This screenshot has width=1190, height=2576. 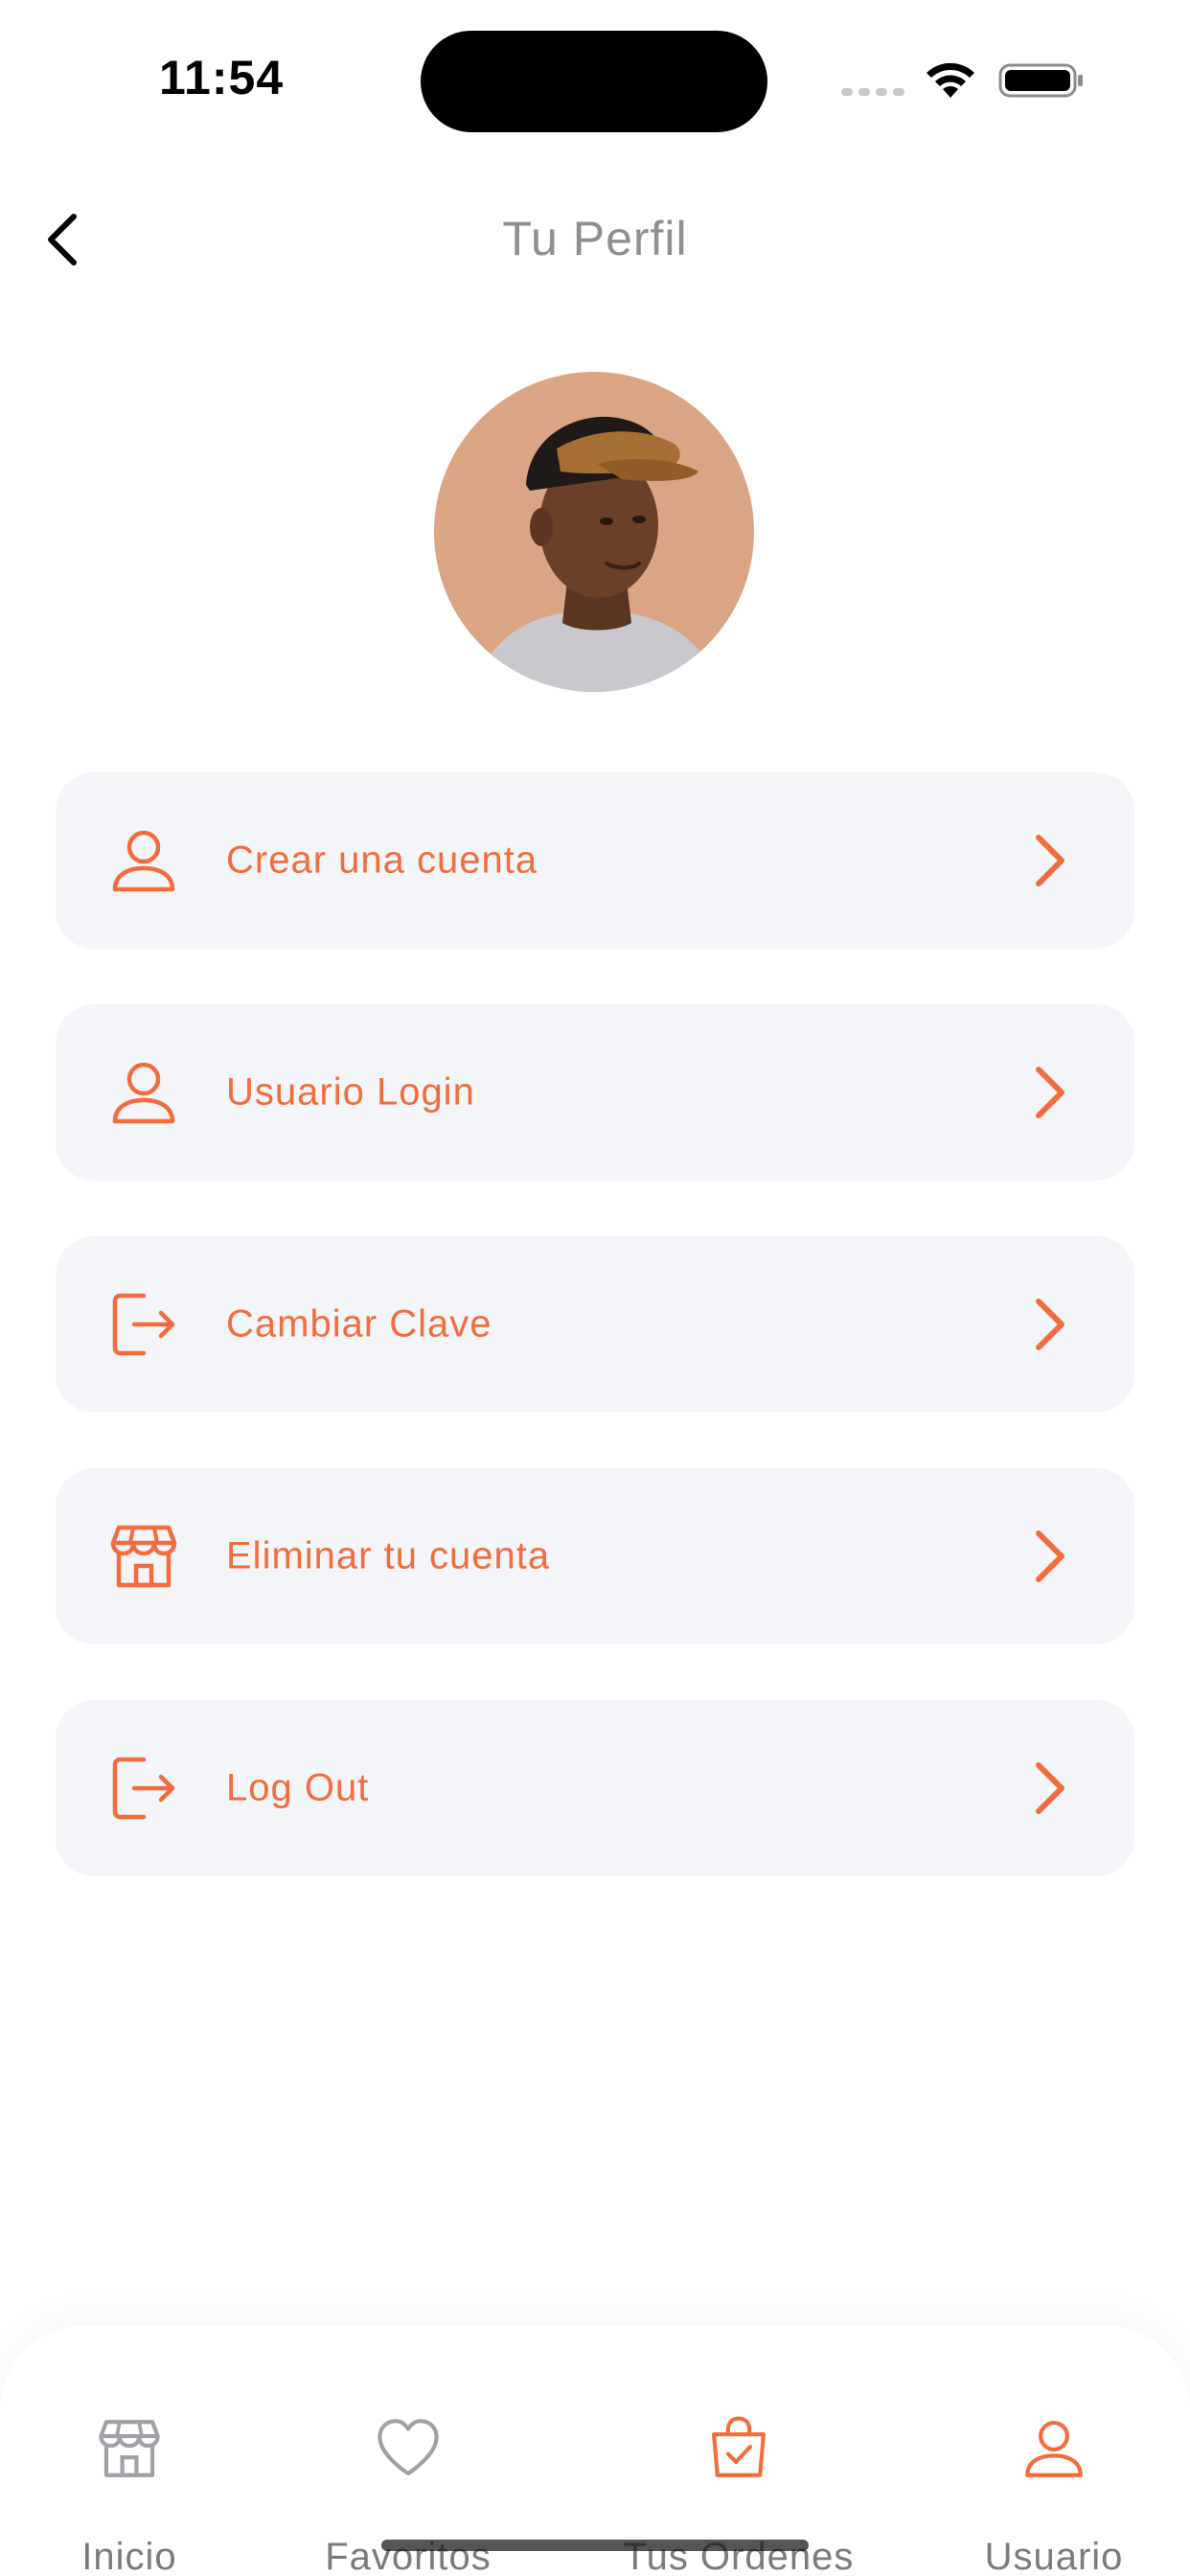 I want to click on menu-item-label: Eliminar tu cuenta, so click(x=389, y=1555).